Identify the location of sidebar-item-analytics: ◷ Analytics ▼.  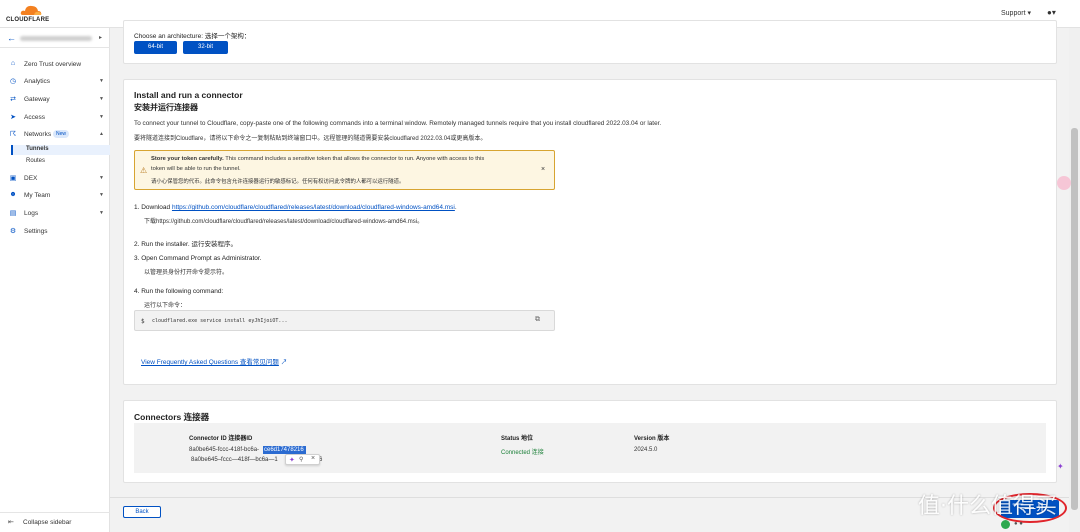
(55, 82).